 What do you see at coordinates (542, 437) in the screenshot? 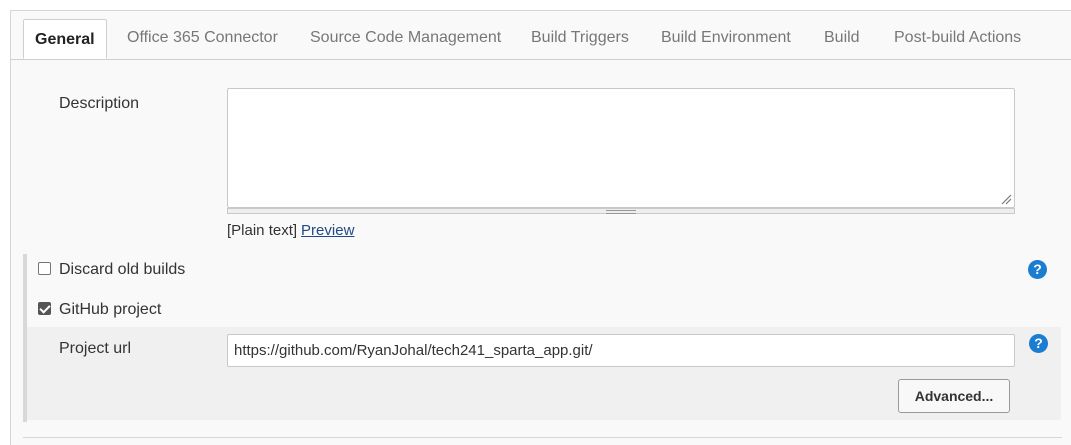
I see `section-divider` at bounding box center [542, 437].